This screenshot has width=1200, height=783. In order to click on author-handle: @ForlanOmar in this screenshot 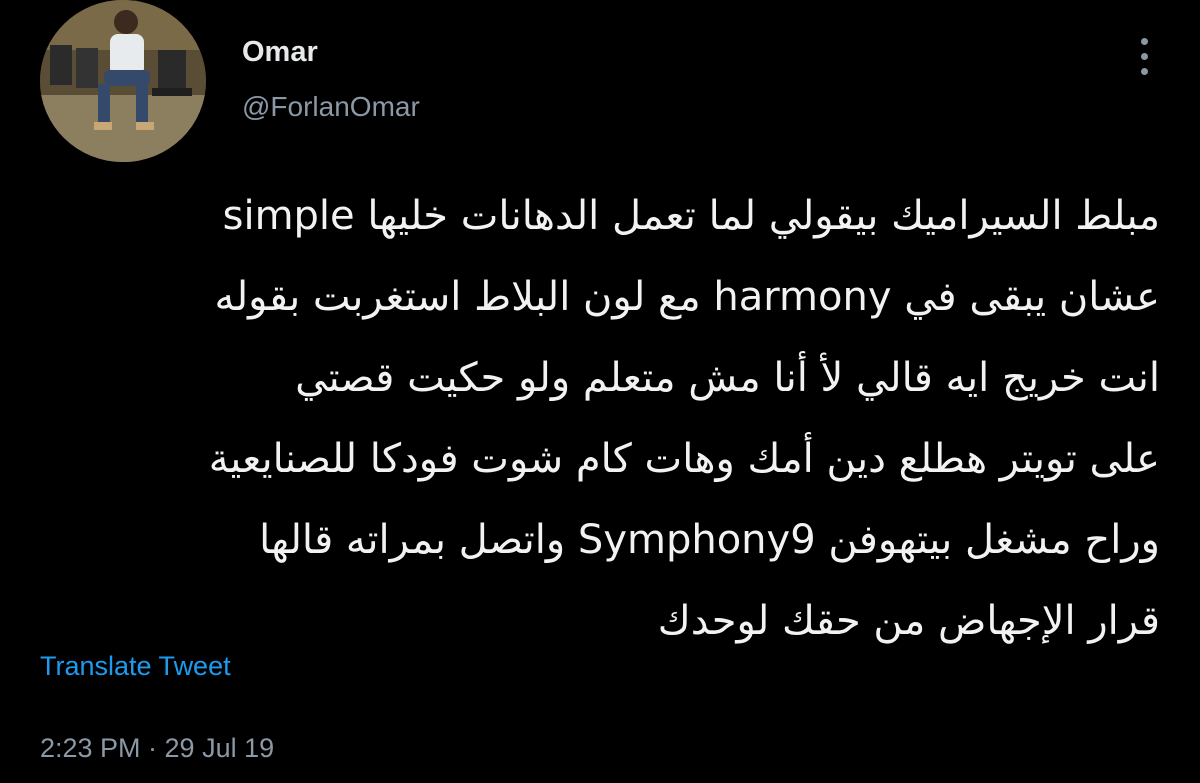, I will do `click(331, 107)`.